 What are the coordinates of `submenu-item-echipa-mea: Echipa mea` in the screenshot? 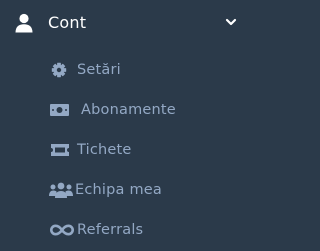 It's located at (129, 190).